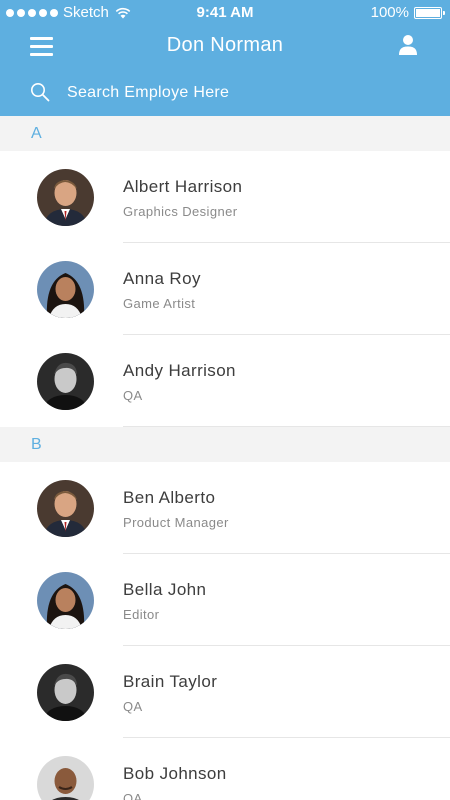 The height and width of the screenshot is (800, 450). I want to click on employee-row: Albert Harrison Graphics Designer, so click(225, 197).